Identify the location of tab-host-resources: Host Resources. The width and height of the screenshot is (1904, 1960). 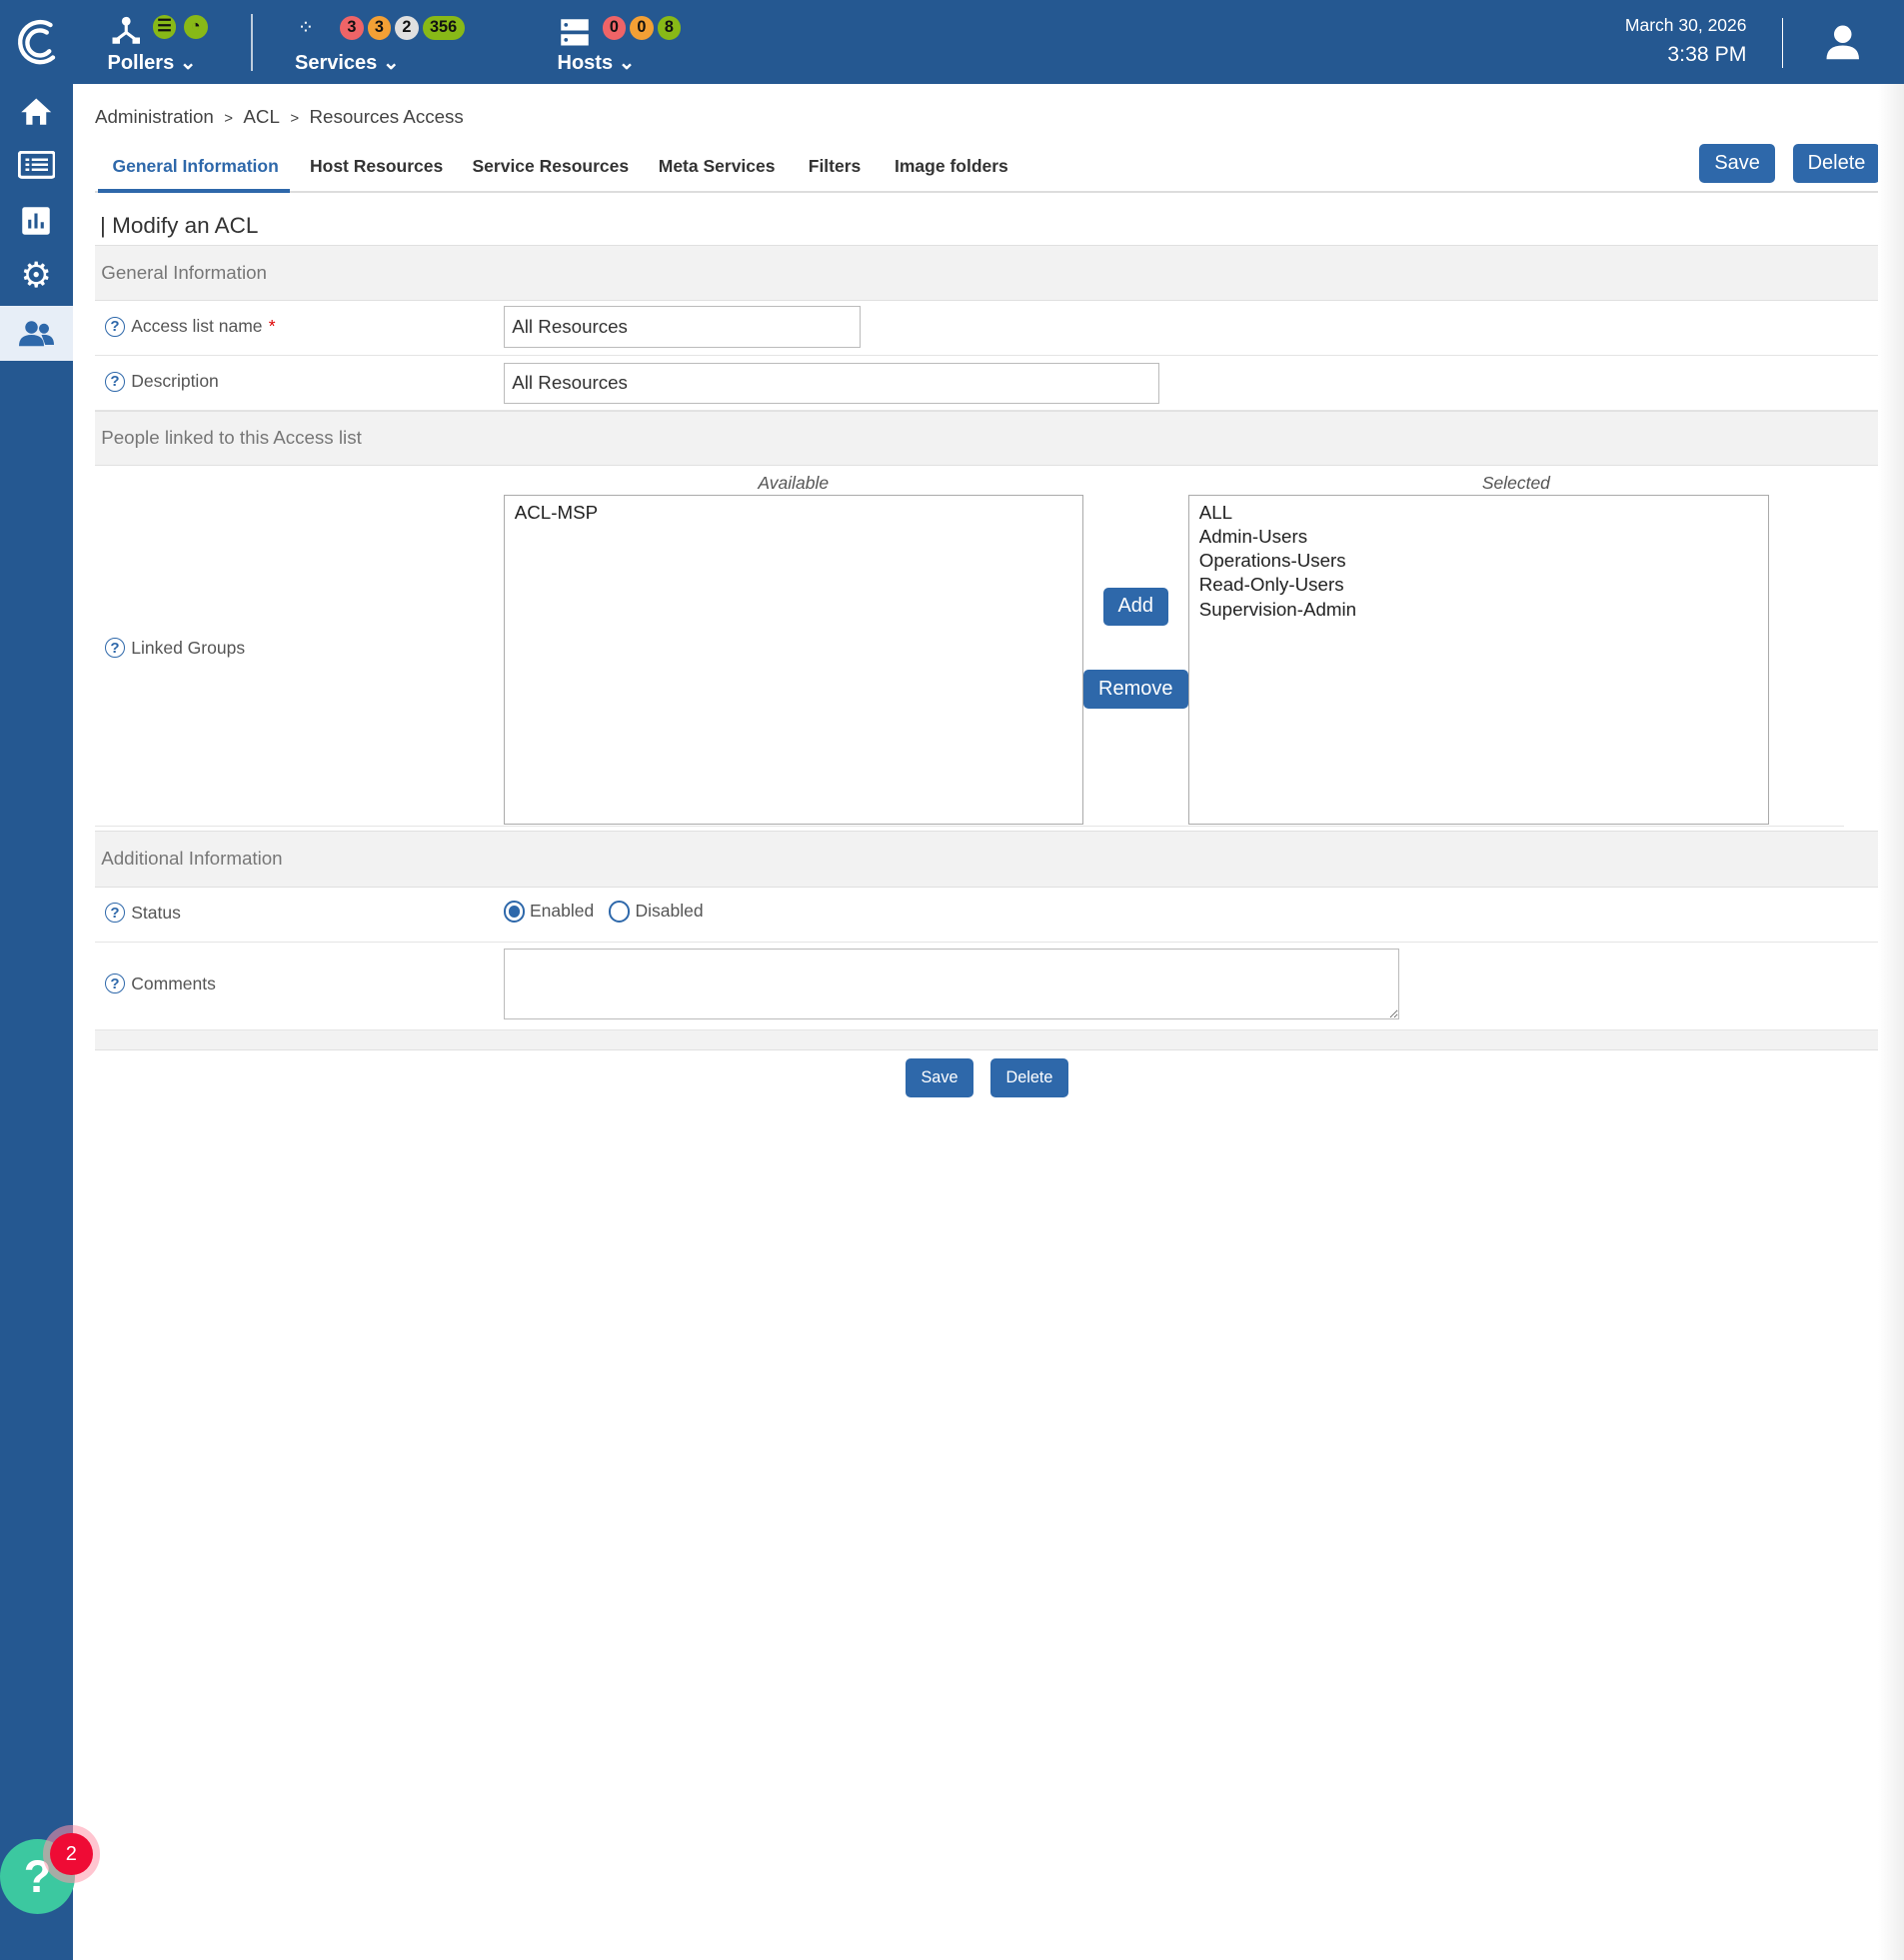
(376, 166).